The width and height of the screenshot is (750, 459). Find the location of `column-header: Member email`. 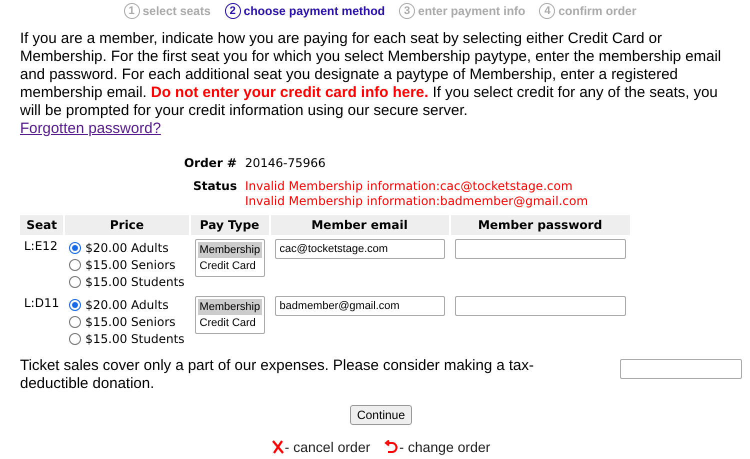

column-header: Member email is located at coordinates (359, 225).